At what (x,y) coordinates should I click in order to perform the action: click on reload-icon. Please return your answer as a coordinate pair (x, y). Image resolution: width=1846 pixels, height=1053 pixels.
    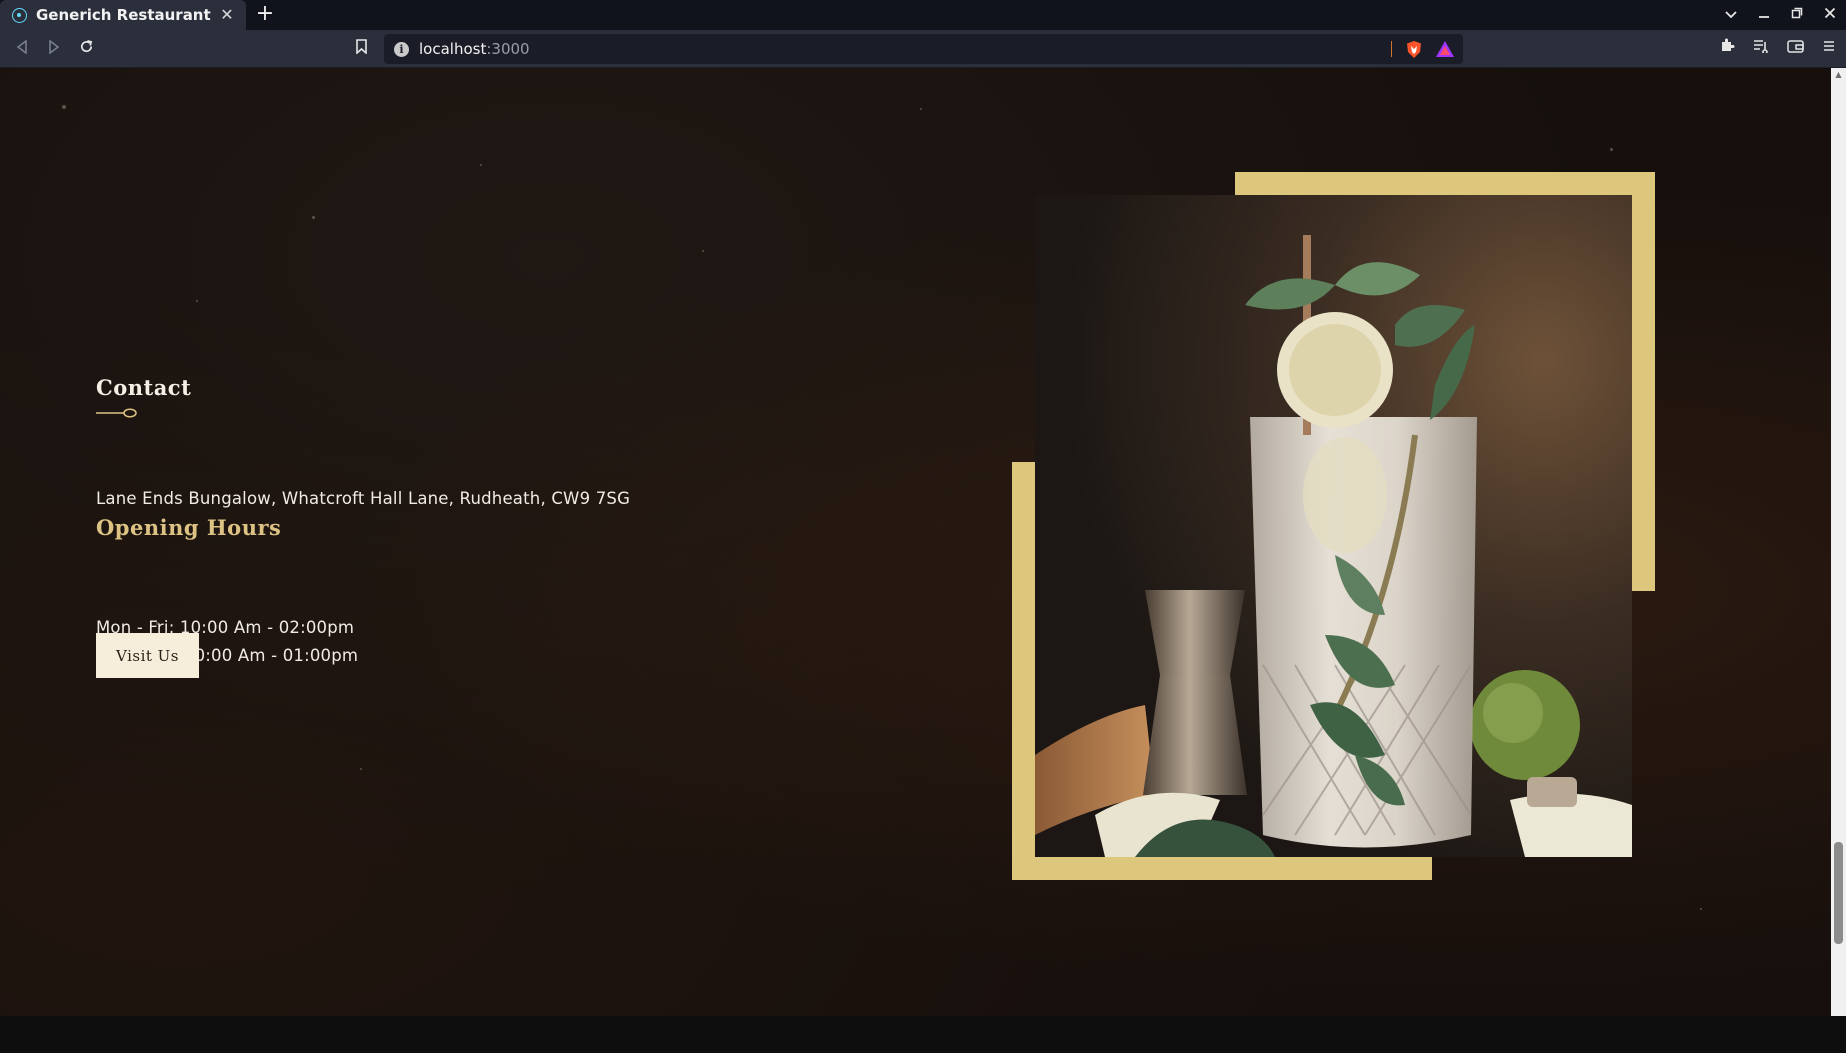
    Looking at the image, I should click on (86, 49).